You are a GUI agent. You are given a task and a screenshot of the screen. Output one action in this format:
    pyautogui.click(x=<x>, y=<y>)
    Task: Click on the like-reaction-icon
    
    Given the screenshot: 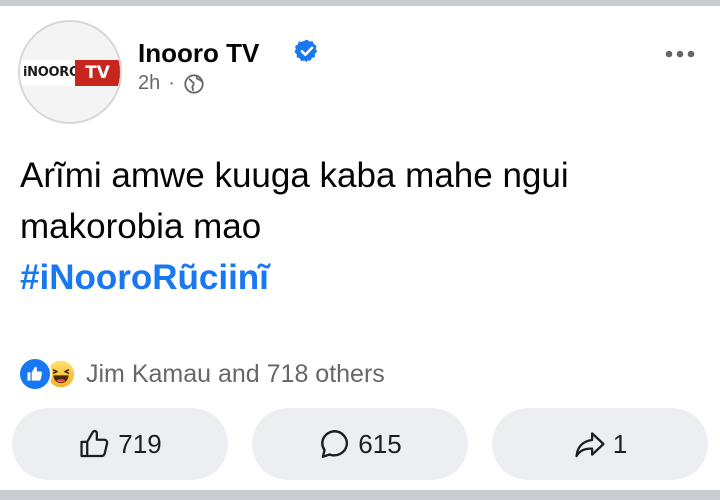 What is the action you would take?
    pyautogui.click(x=35, y=374)
    